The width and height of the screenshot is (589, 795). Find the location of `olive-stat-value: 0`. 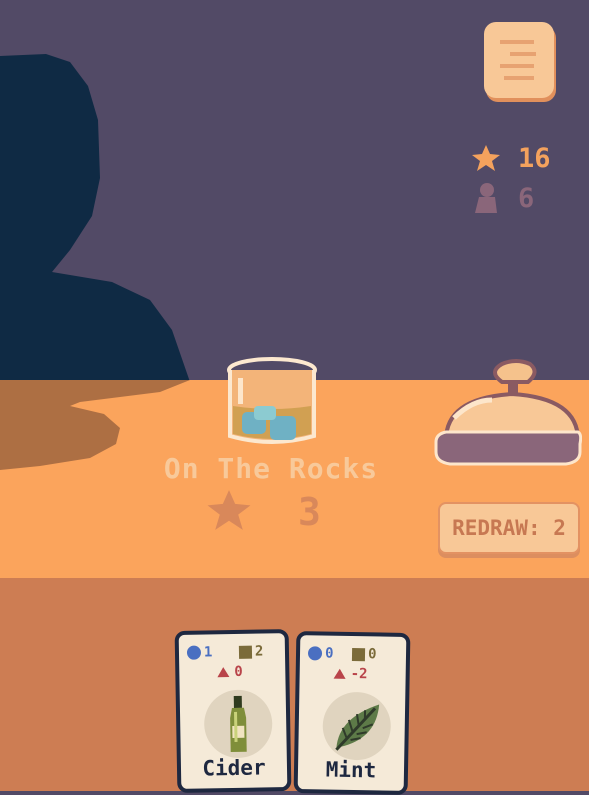

olive-stat-value: 0 is located at coordinates (372, 654).